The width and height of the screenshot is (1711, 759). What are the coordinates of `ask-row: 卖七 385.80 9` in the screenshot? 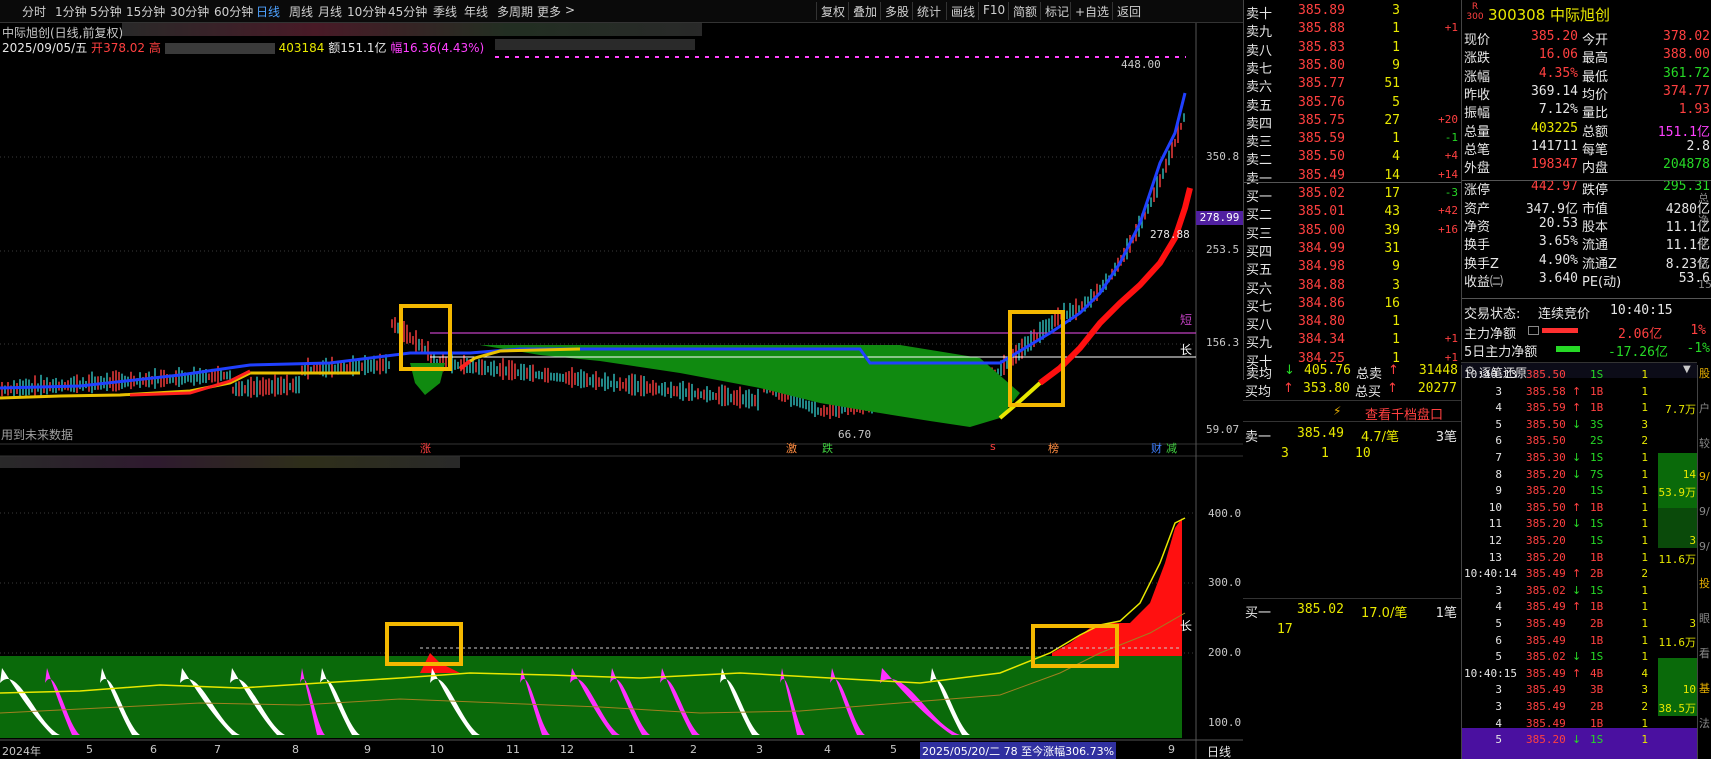 It's located at (1353, 67).